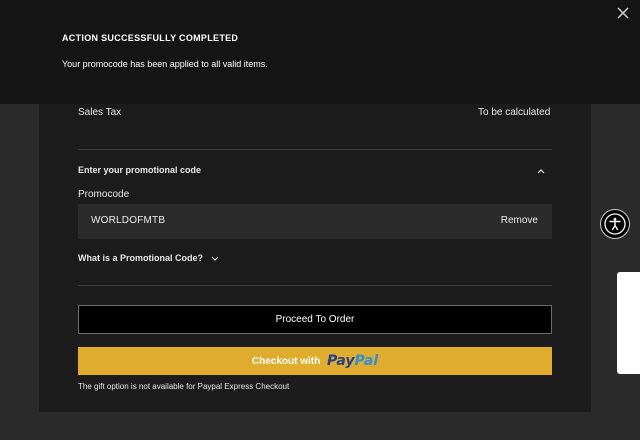 The height and width of the screenshot is (440, 640). I want to click on promocode-value: WORLDOFMTB, so click(128, 220).